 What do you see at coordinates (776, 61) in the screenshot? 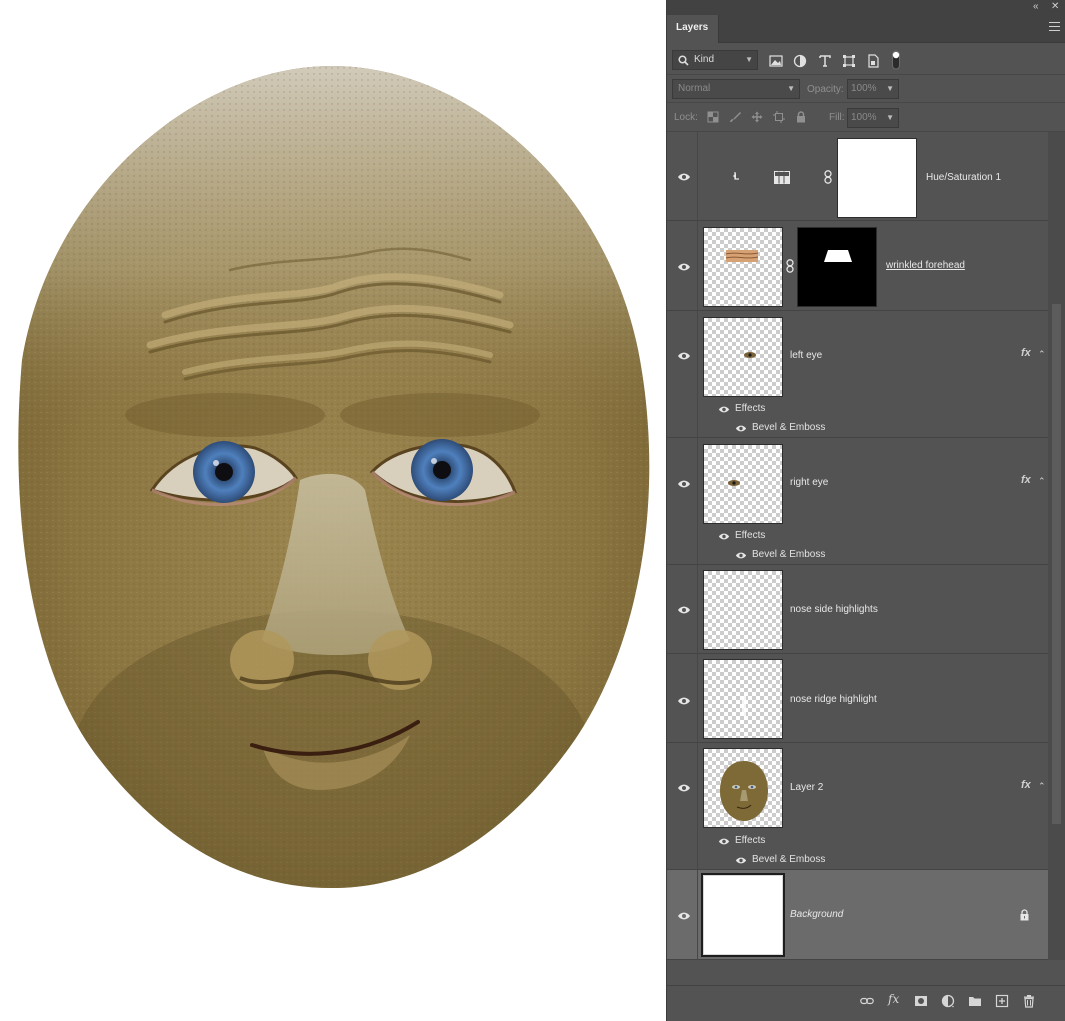
I see `image-filter-icon` at bounding box center [776, 61].